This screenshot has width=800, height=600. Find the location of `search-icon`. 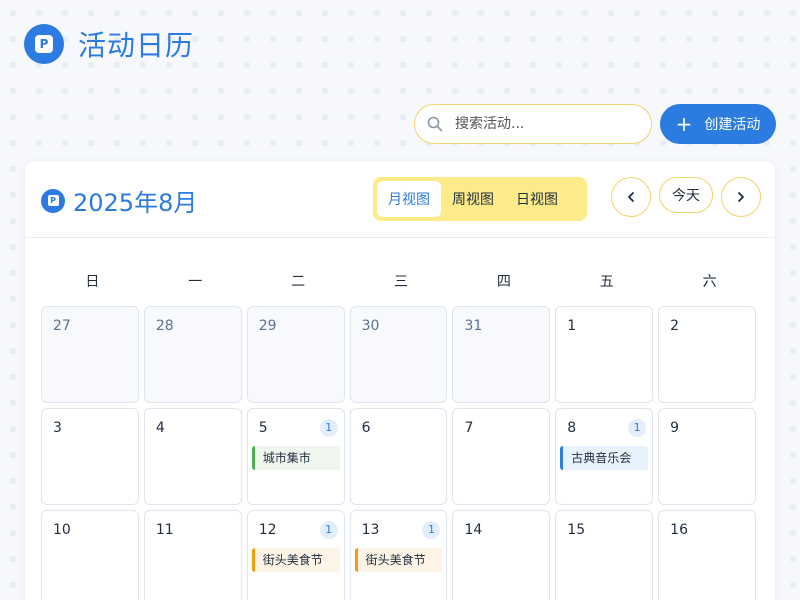

search-icon is located at coordinates (435, 124).